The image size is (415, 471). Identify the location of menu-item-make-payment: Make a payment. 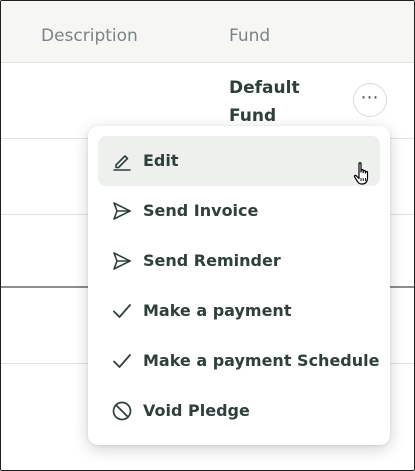
(239, 311).